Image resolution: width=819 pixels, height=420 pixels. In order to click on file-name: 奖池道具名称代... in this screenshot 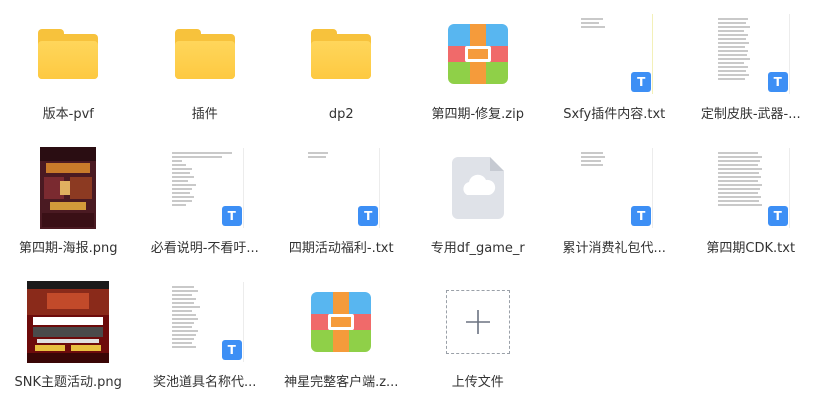, I will do `click(205, 382)`.